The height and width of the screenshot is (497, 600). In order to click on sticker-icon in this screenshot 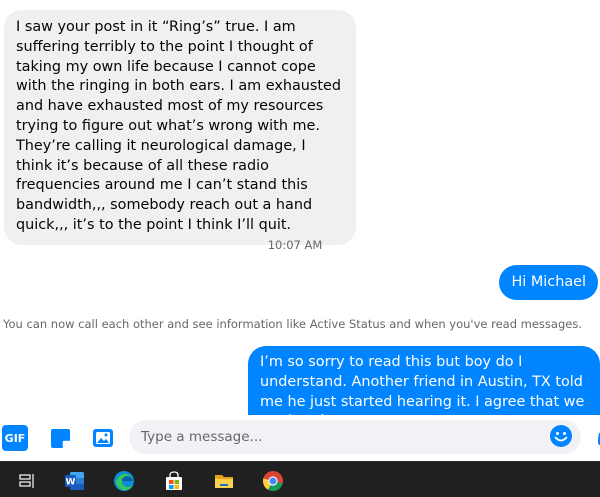, I will do `click(60, 438)`.